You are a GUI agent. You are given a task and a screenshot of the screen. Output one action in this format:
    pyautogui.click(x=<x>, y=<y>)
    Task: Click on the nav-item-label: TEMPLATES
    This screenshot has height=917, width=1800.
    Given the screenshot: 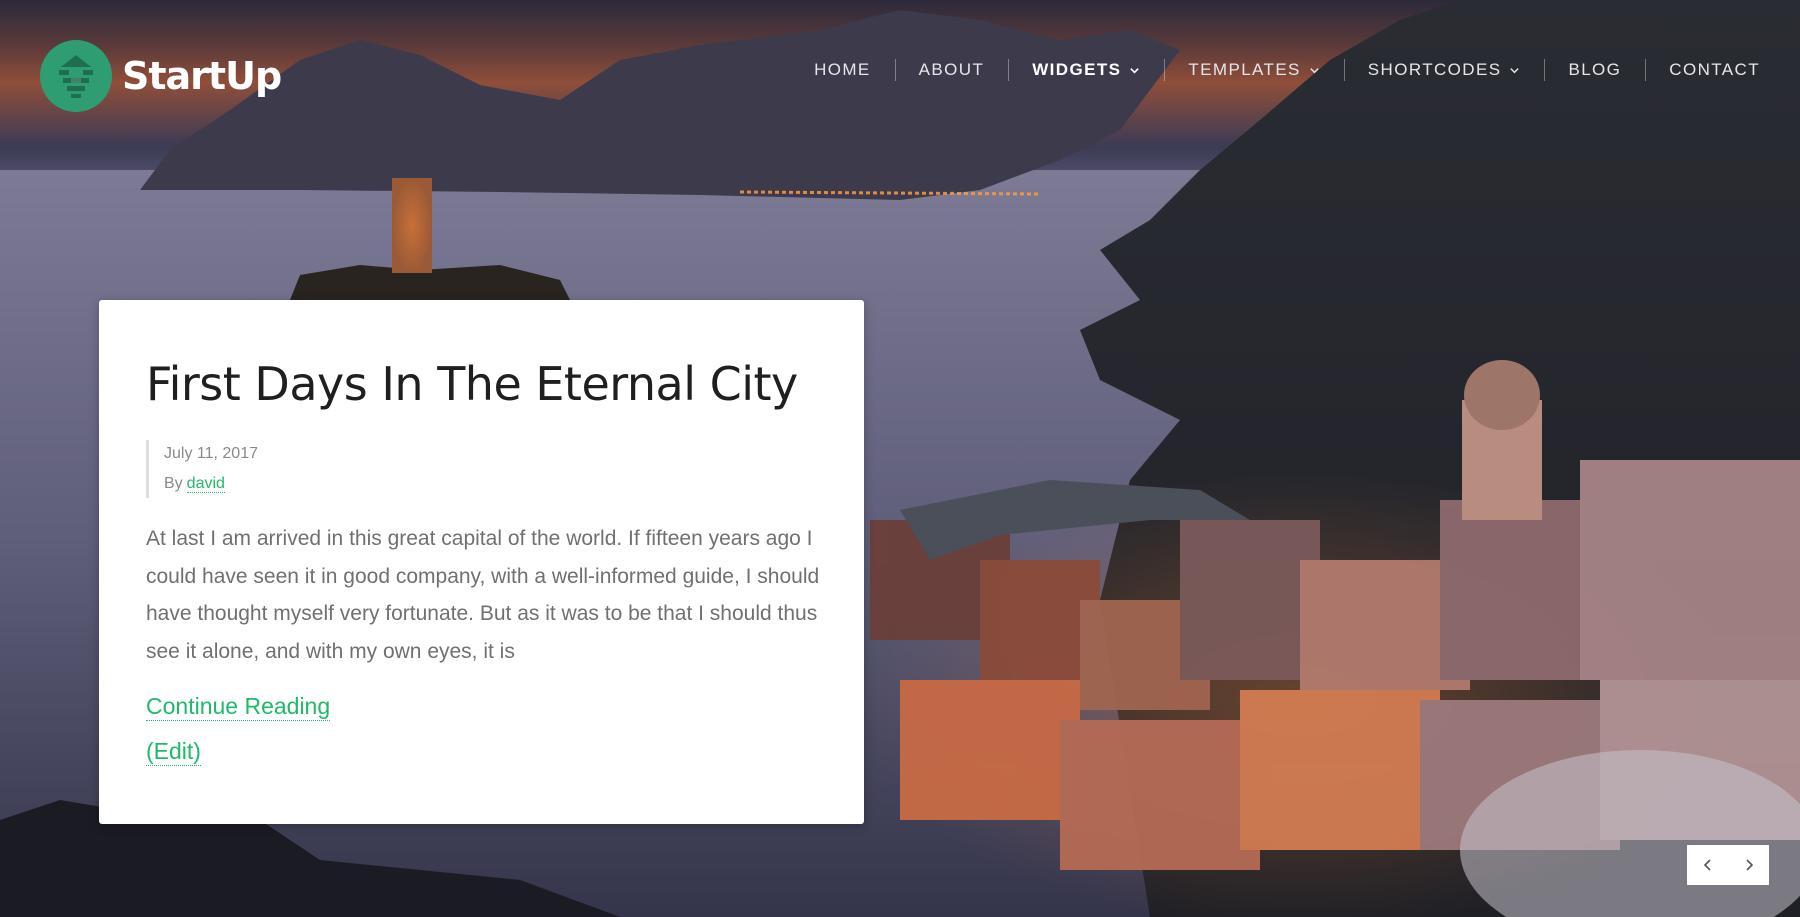 What is the action you would take?
    pyautogui.click(x=1244, y=69)
    